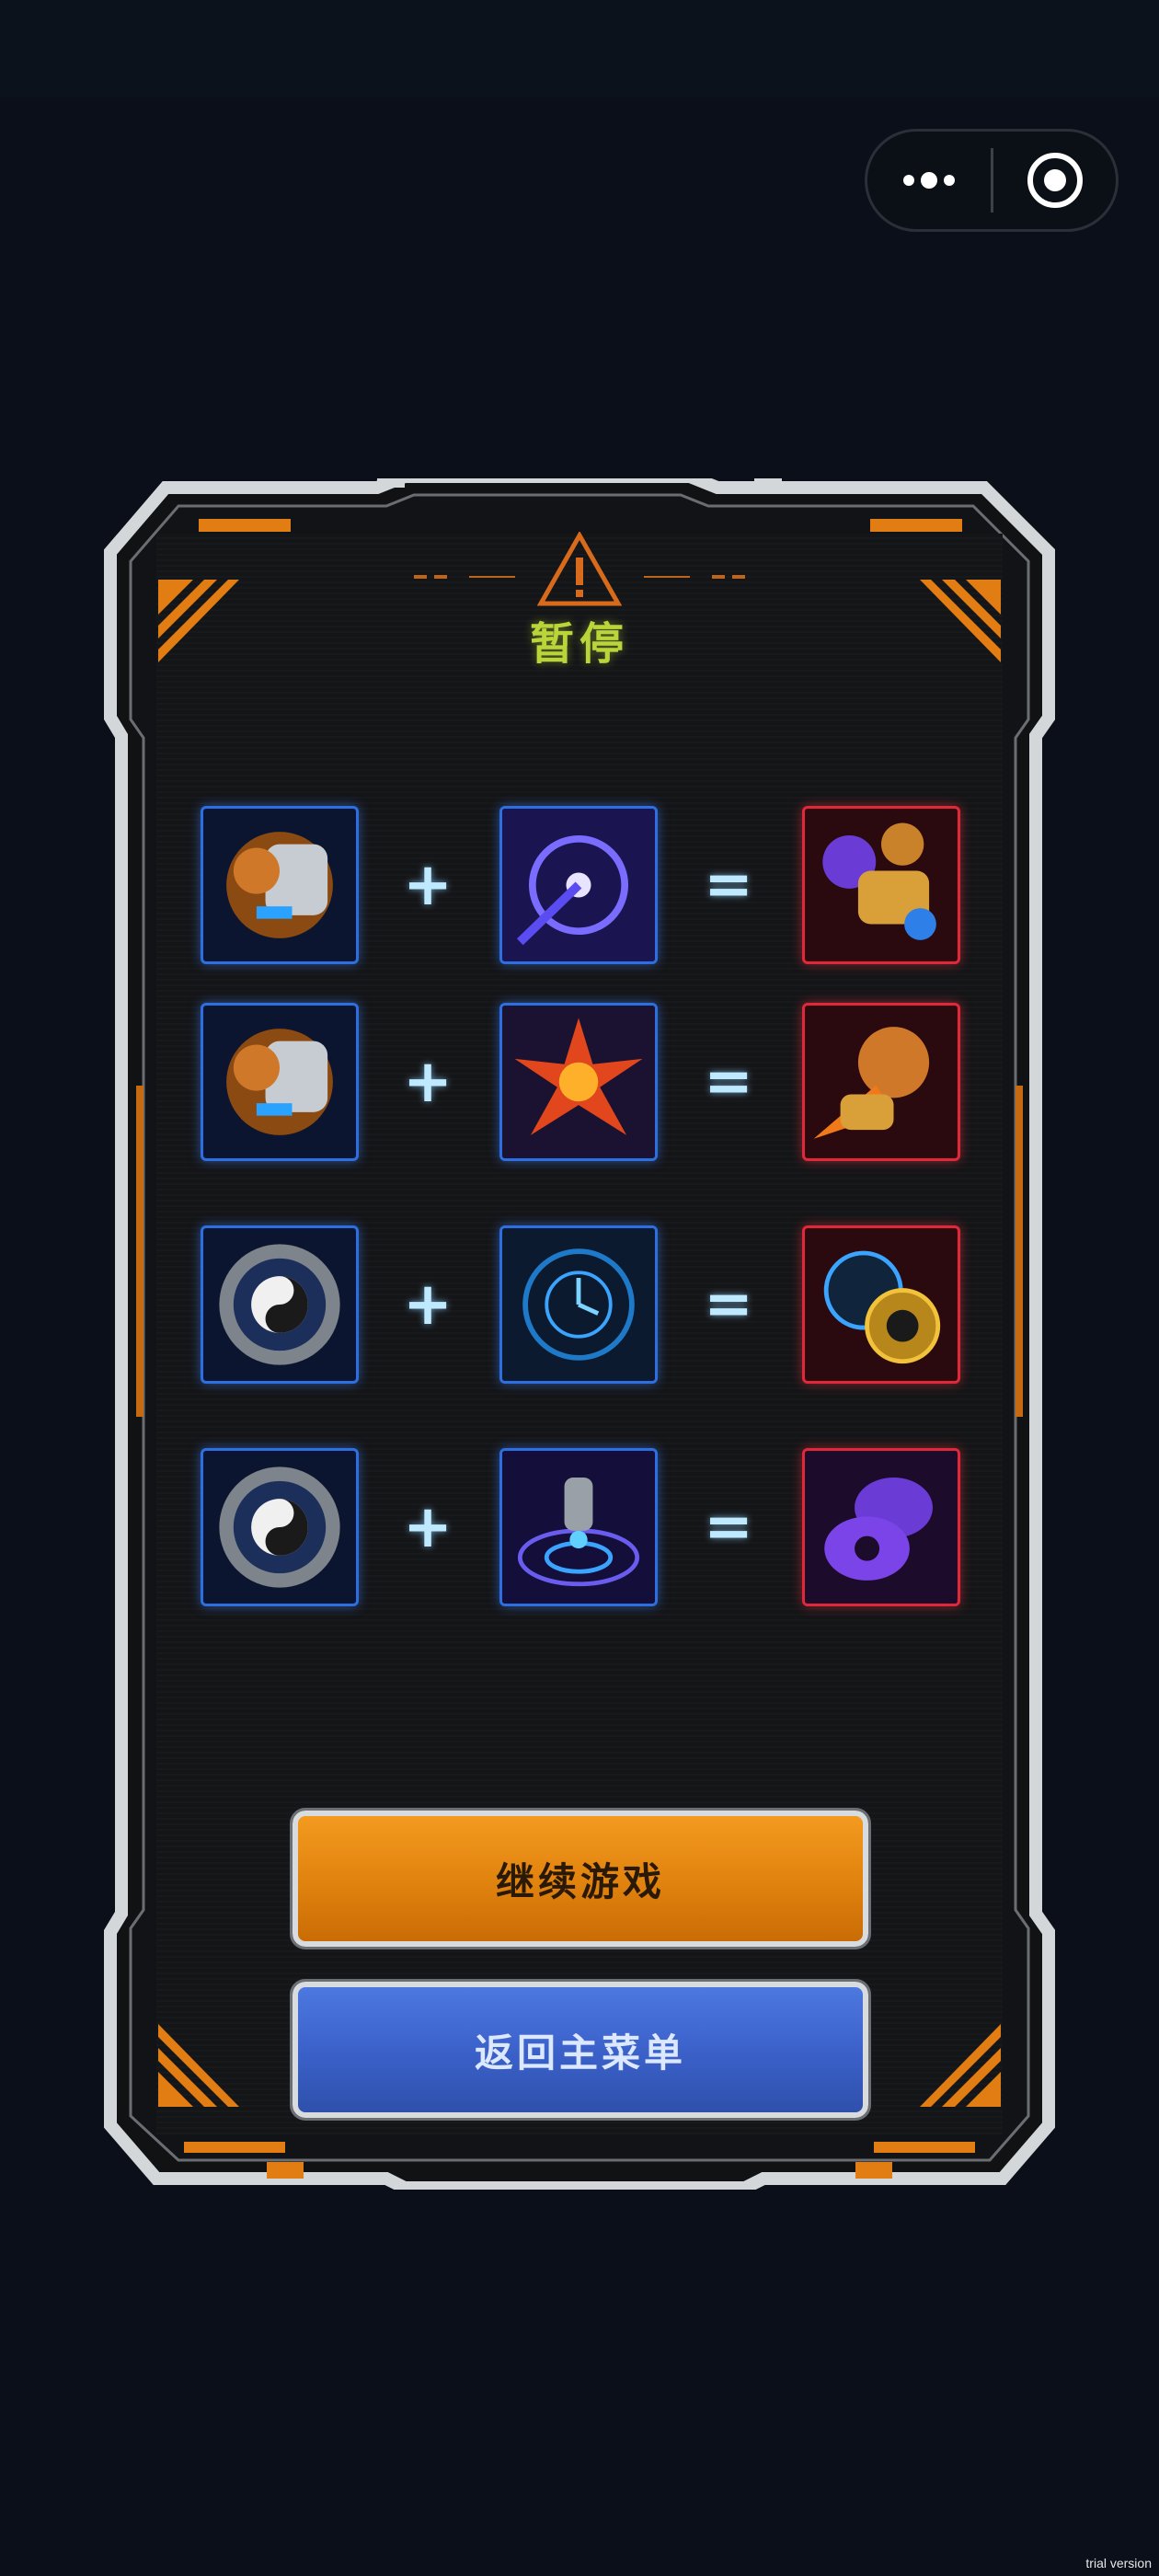 The height and width of the screenshot is (2576, 1159). Describe the element at coordinates (992, 180) in the screenshot. I see `capsule-menu` at that location.